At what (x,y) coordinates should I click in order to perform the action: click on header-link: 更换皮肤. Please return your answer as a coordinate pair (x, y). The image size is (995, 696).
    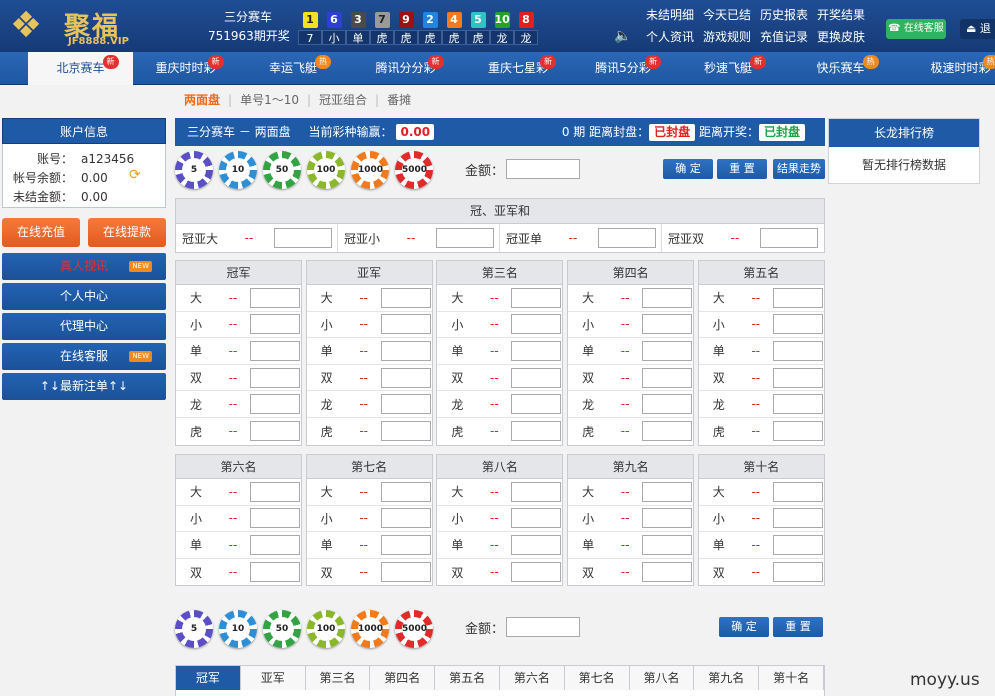
    Looking at the image, I should click on (845, 36).